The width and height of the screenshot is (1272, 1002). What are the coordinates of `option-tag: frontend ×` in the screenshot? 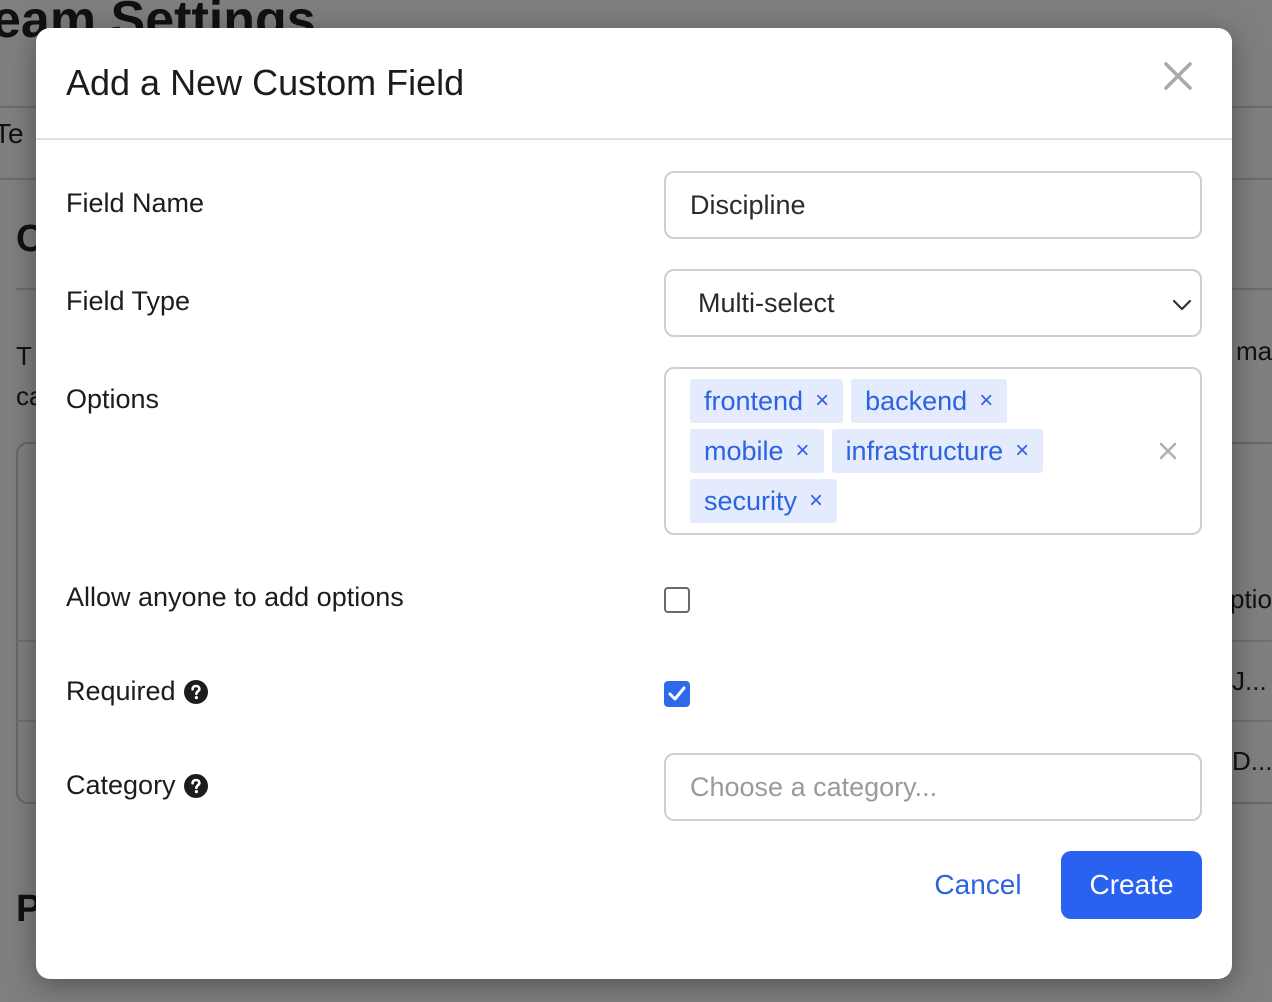 It's located at (767, 401).